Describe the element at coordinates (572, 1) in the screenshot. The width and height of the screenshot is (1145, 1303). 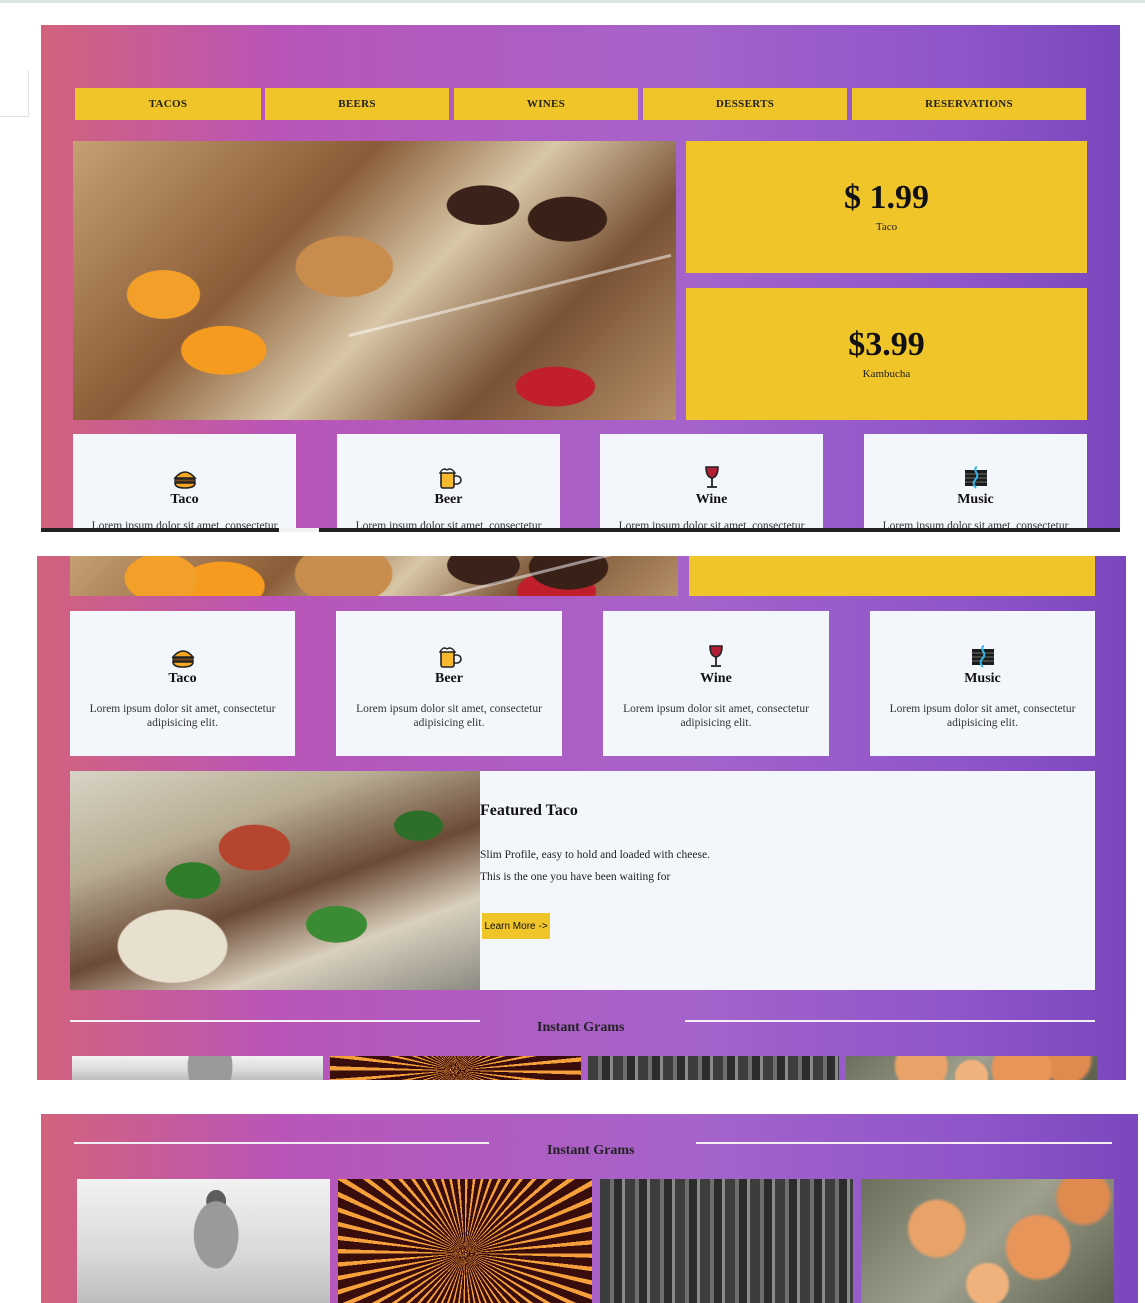
I see `top-border` at that location.